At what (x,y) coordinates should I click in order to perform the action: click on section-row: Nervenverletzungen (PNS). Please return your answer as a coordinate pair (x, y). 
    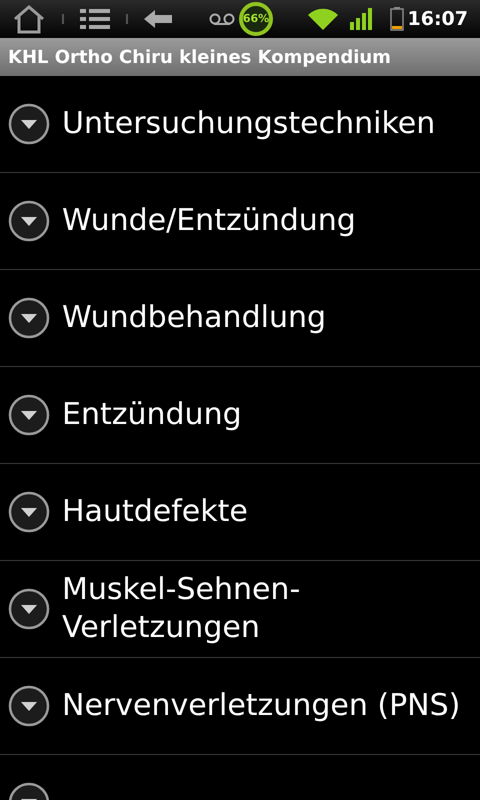
    Looking at the image, I should click on (240, 706).